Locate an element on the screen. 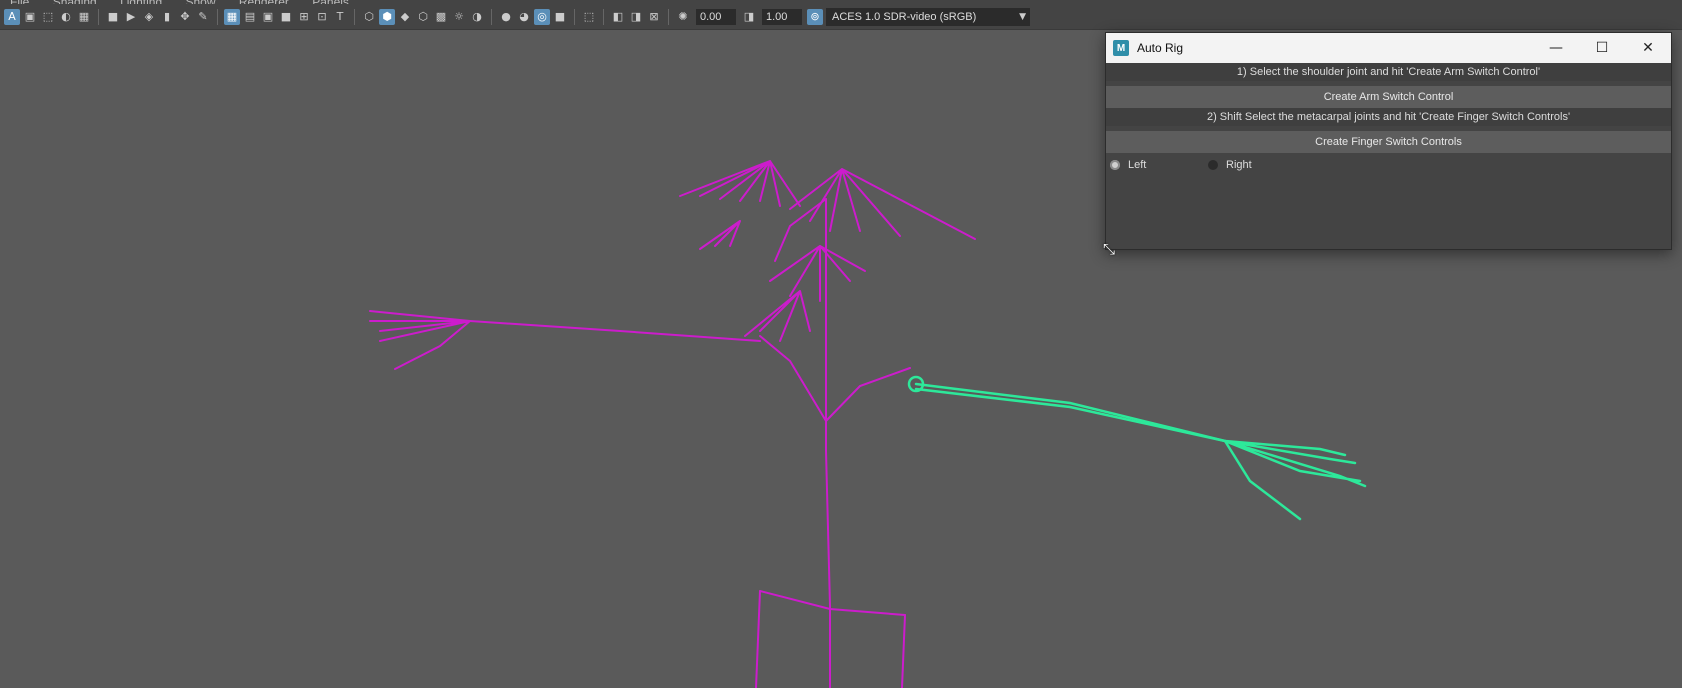  create-arm-switch-control-button: Create Arm Switch Control is located at coordinates (1388, 97).